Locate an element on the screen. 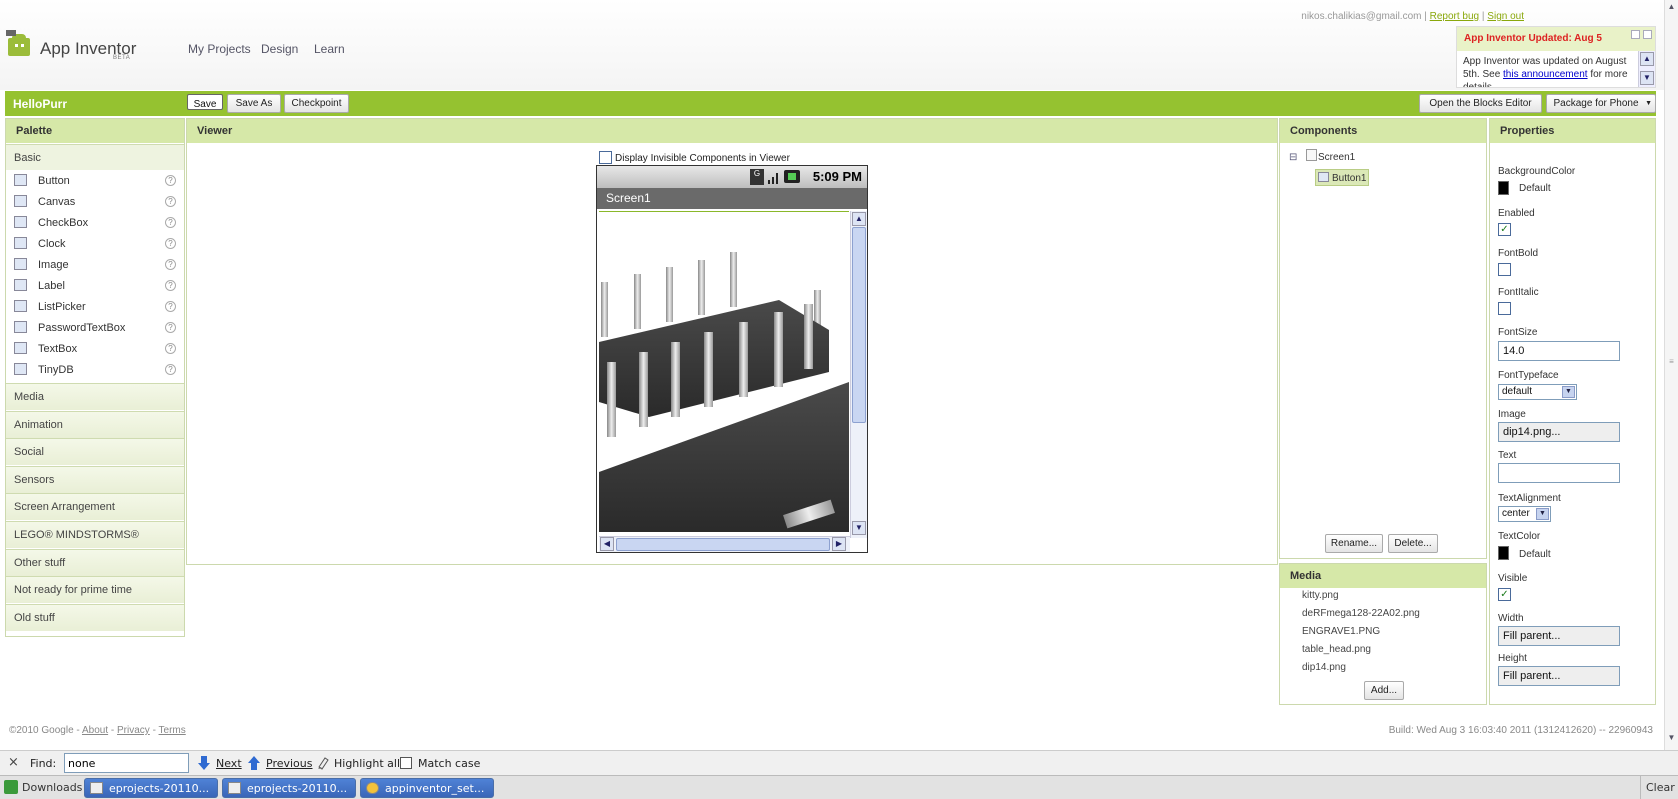 The height and width of the screenshot is (799, 1678). textalignment-select: center ▼ is located at coordinates (1524, 514).